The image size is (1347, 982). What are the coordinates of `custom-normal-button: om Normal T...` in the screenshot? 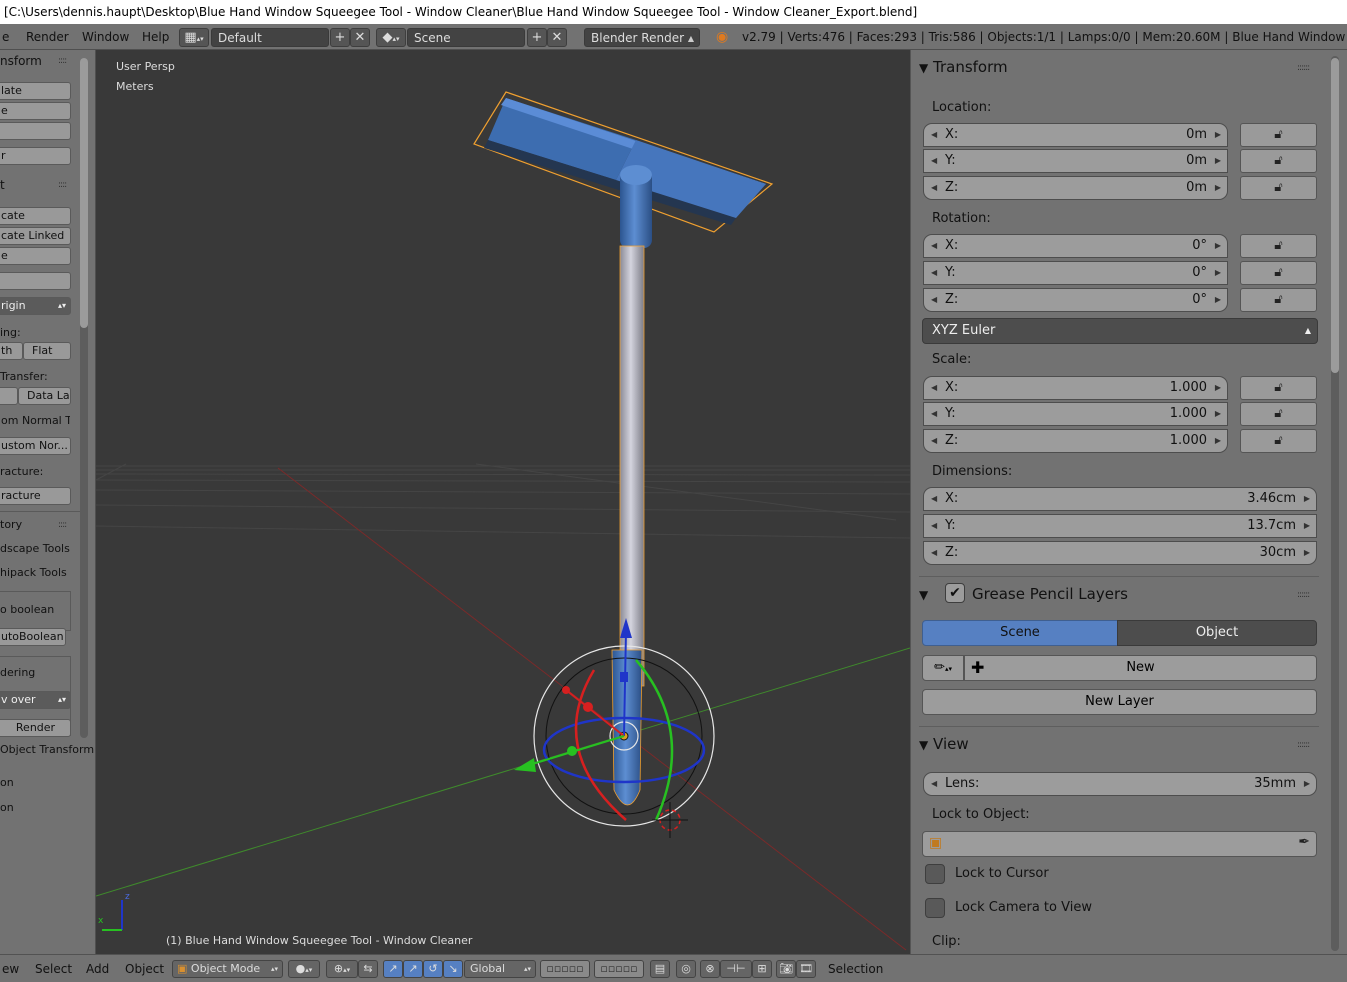 It's located at (35, 421).